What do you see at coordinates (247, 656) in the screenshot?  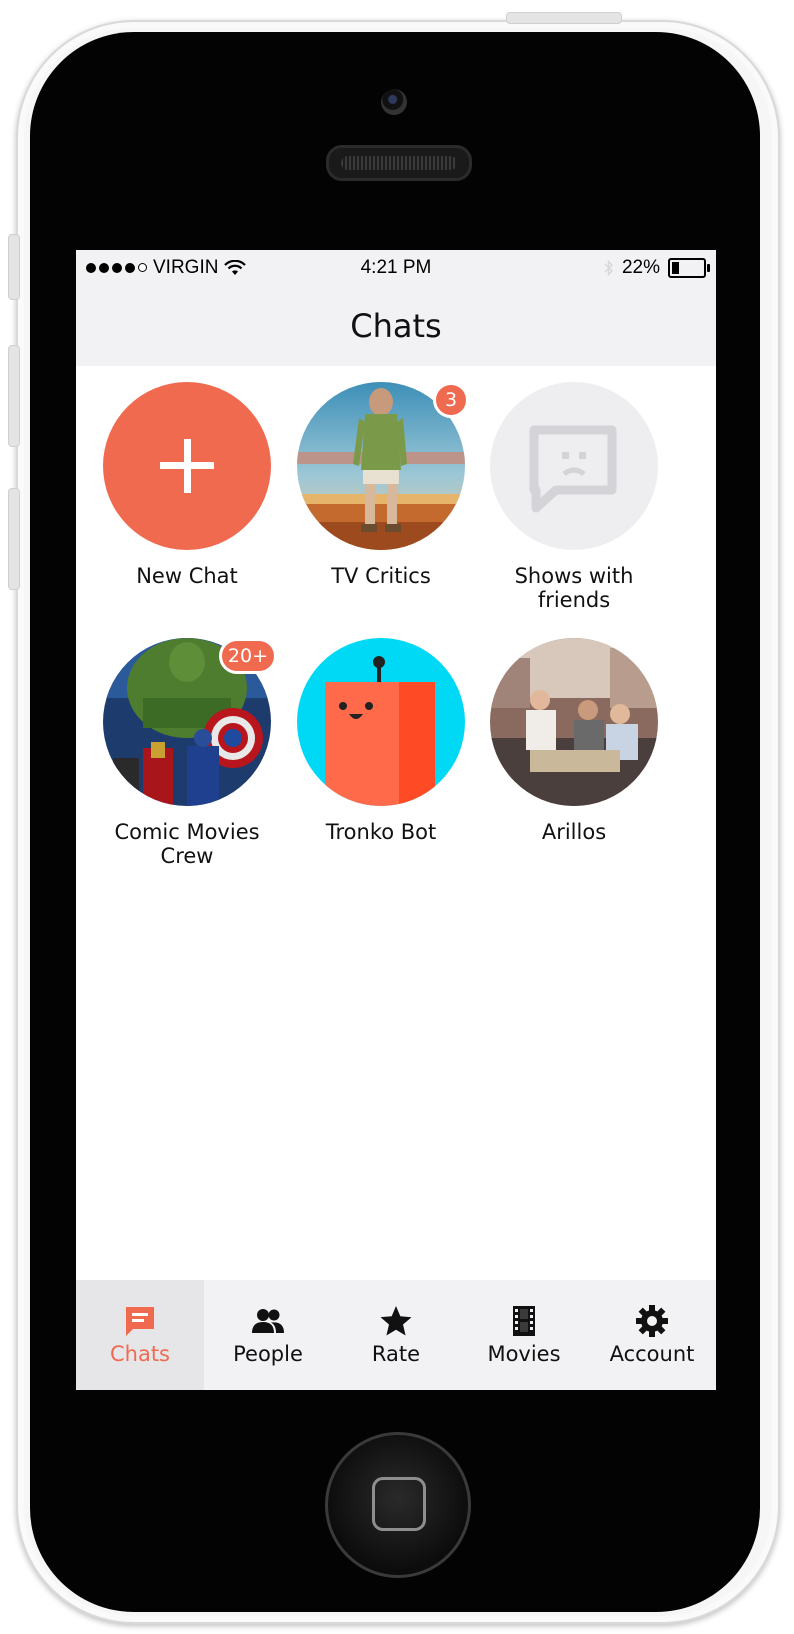 I see `unread-badge: 20+` at bounding box center [247, 656].